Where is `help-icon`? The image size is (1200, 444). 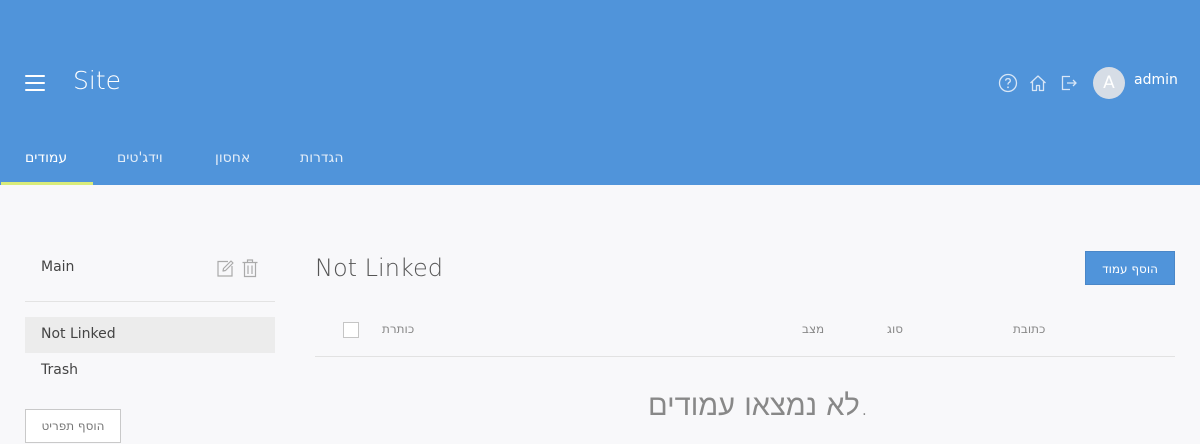
help-icon is located at coordinates (1008, 83).